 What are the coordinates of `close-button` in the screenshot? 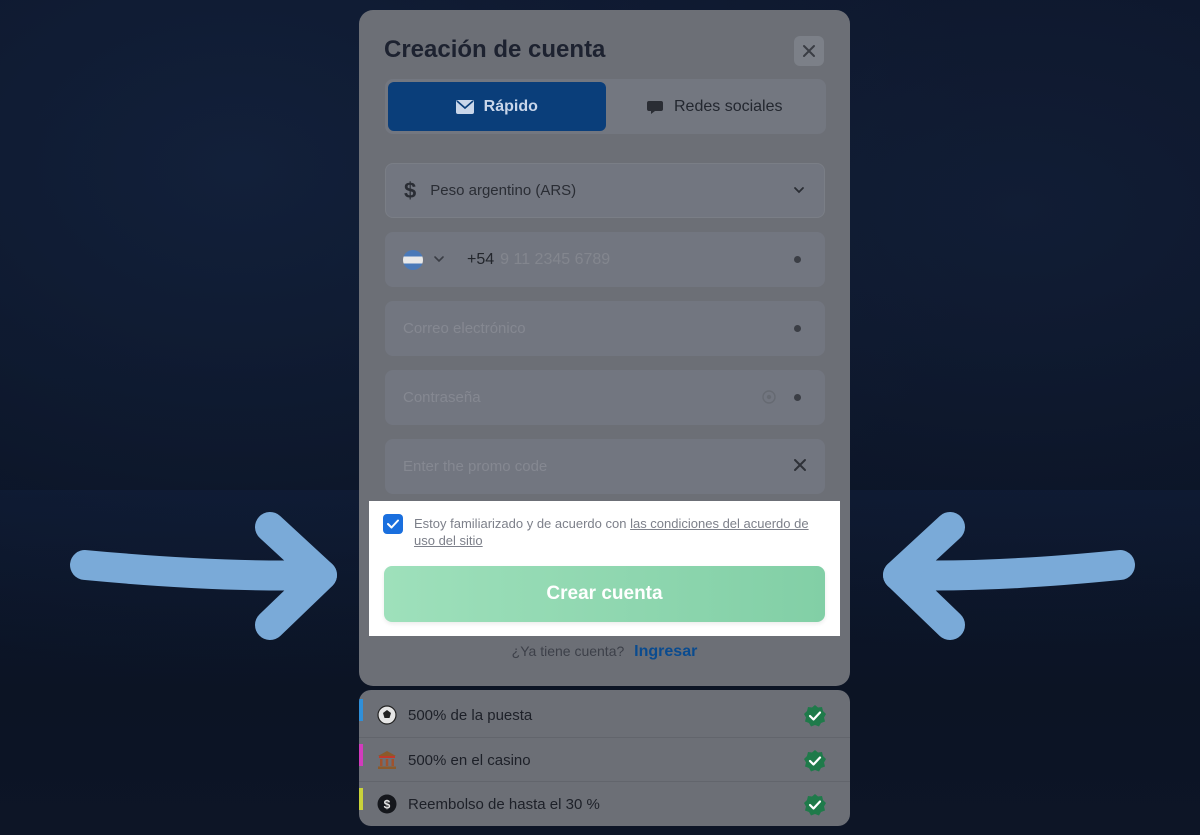 It's located at (809, 51).